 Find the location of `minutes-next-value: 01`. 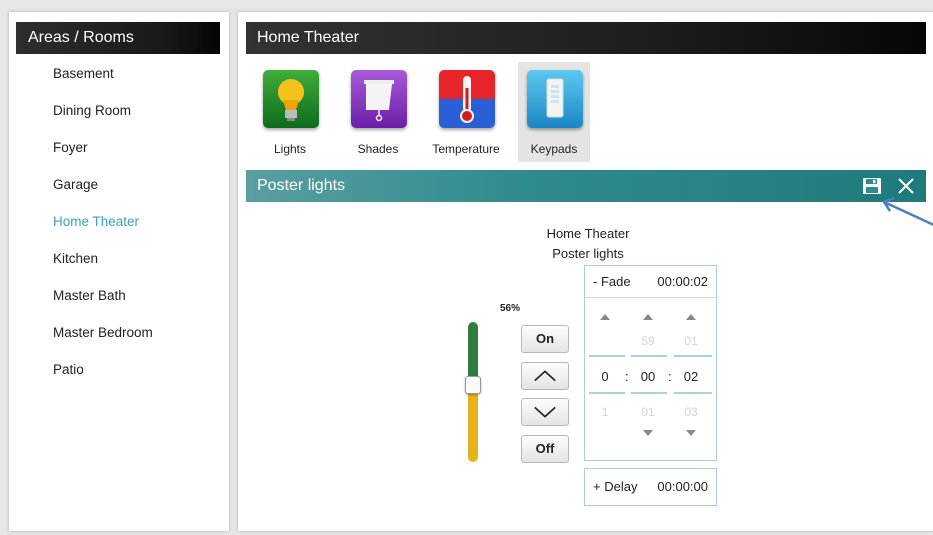

minutes-next-value: 01 is located at coordinates (648, 412).